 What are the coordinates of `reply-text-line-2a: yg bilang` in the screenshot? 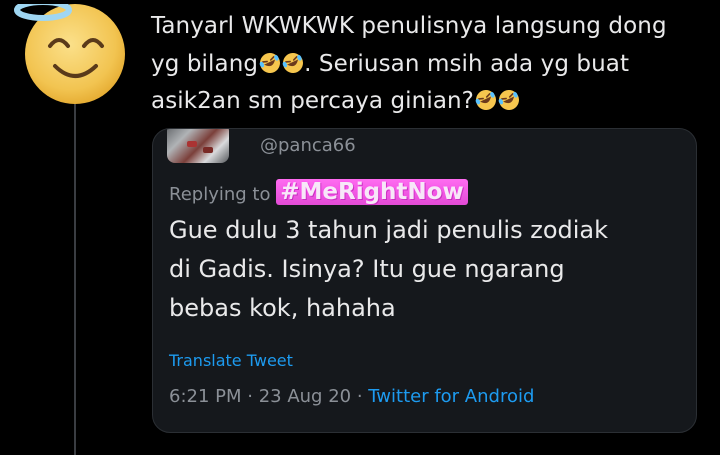 It's located at (205, 63).